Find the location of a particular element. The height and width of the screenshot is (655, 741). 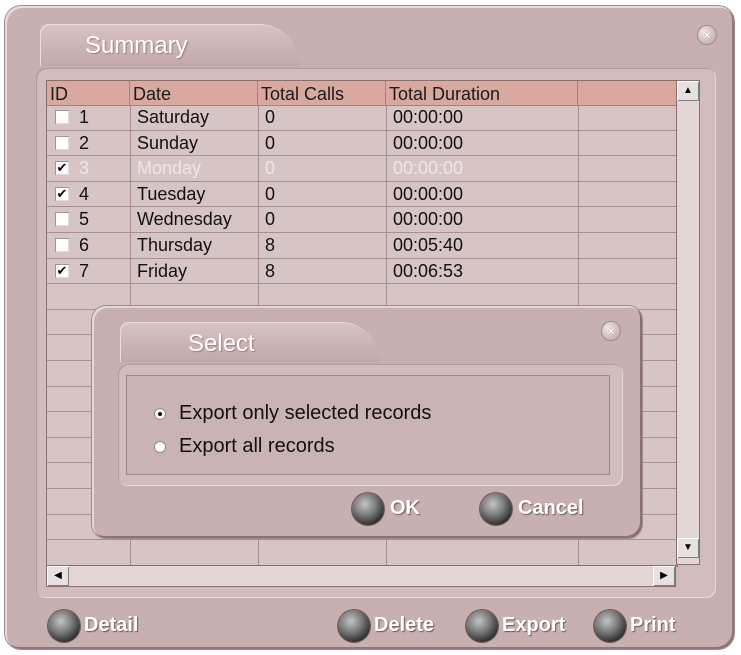

column-header-id: ID is located at coordinates (88, 93).